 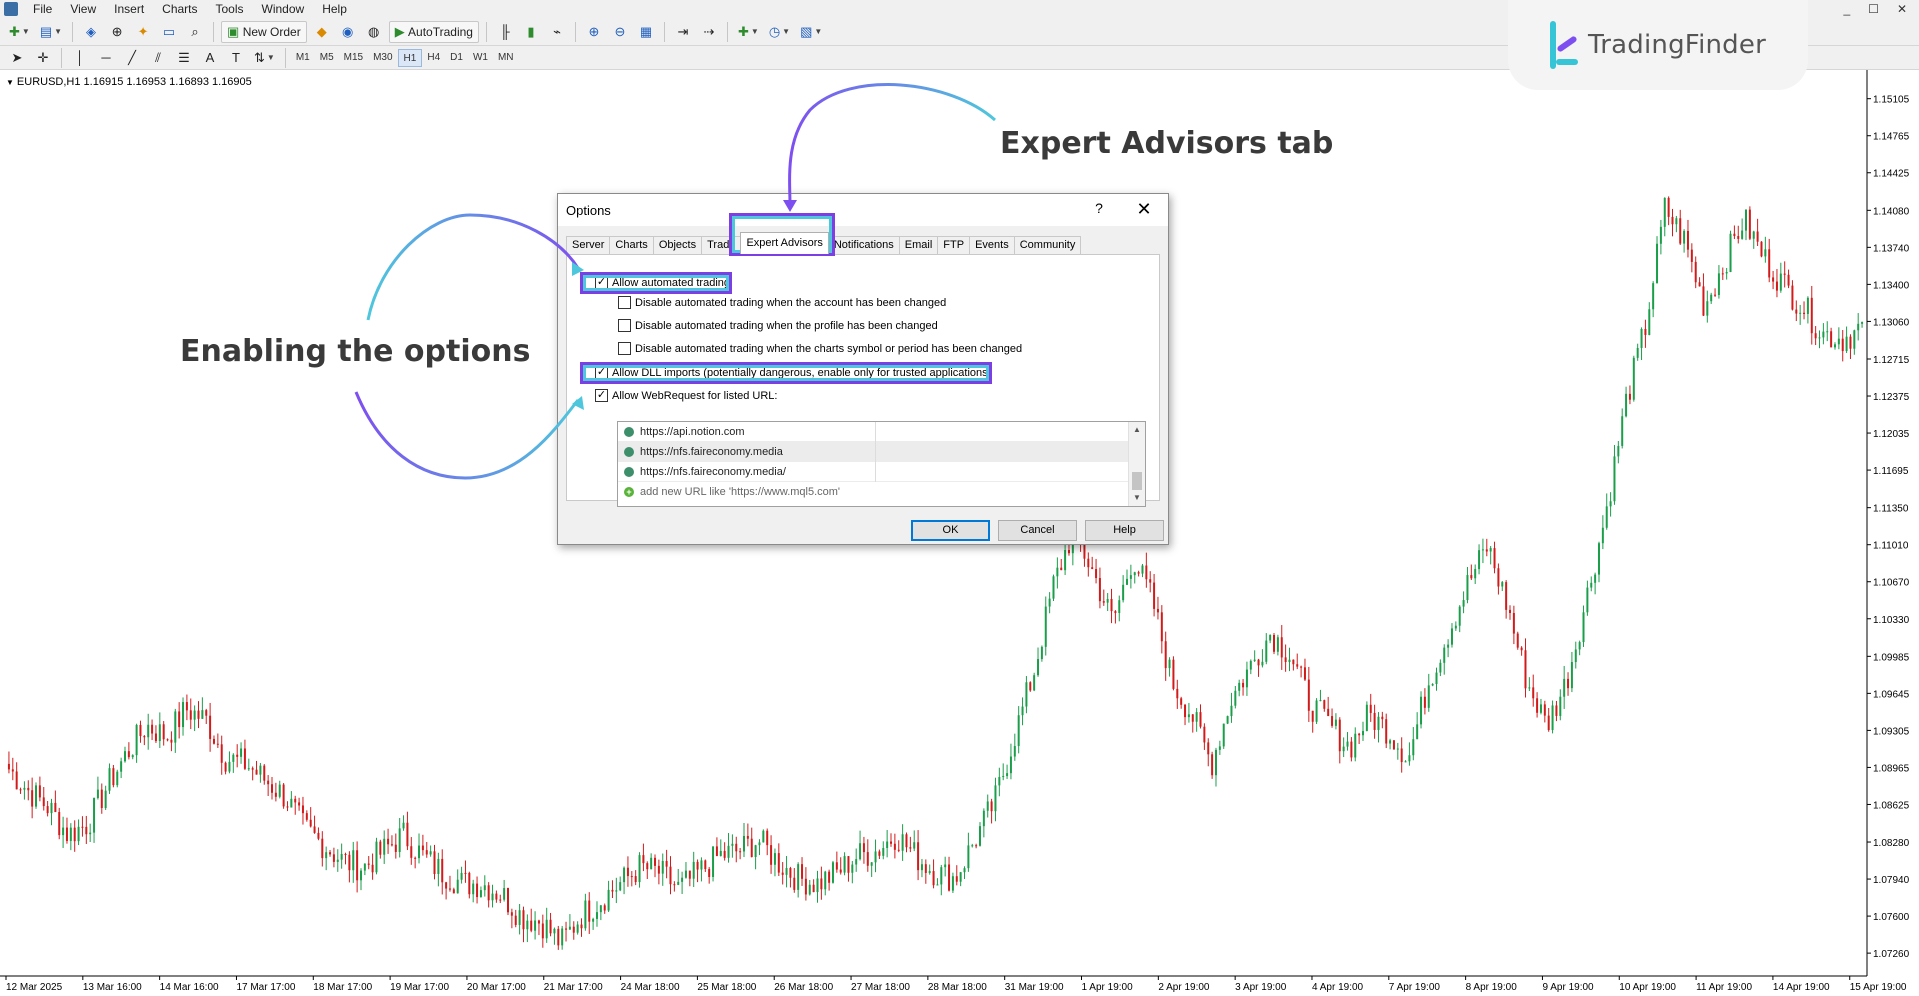 I want to click on chart-shift-button: ⇥, so click(x=683, y=32).